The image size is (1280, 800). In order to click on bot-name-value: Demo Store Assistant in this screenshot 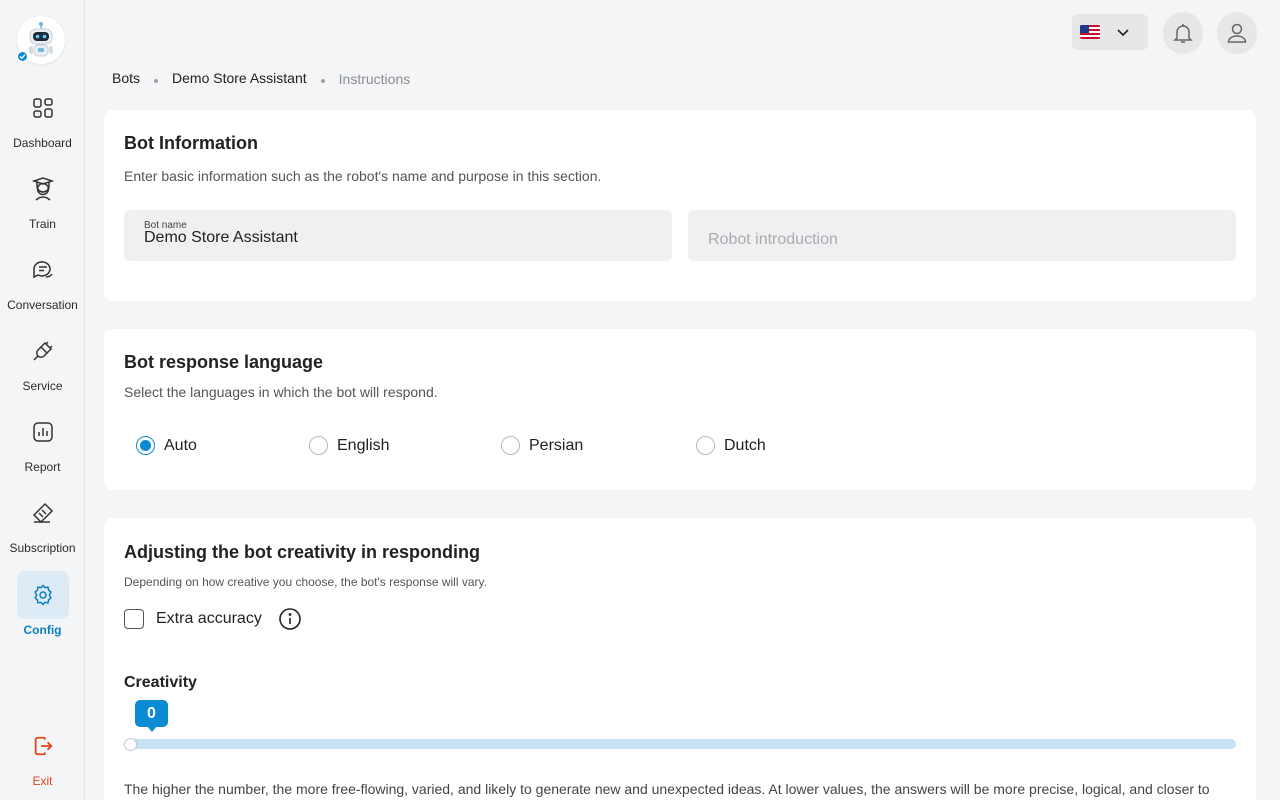, I will do `click(221, 237)`.